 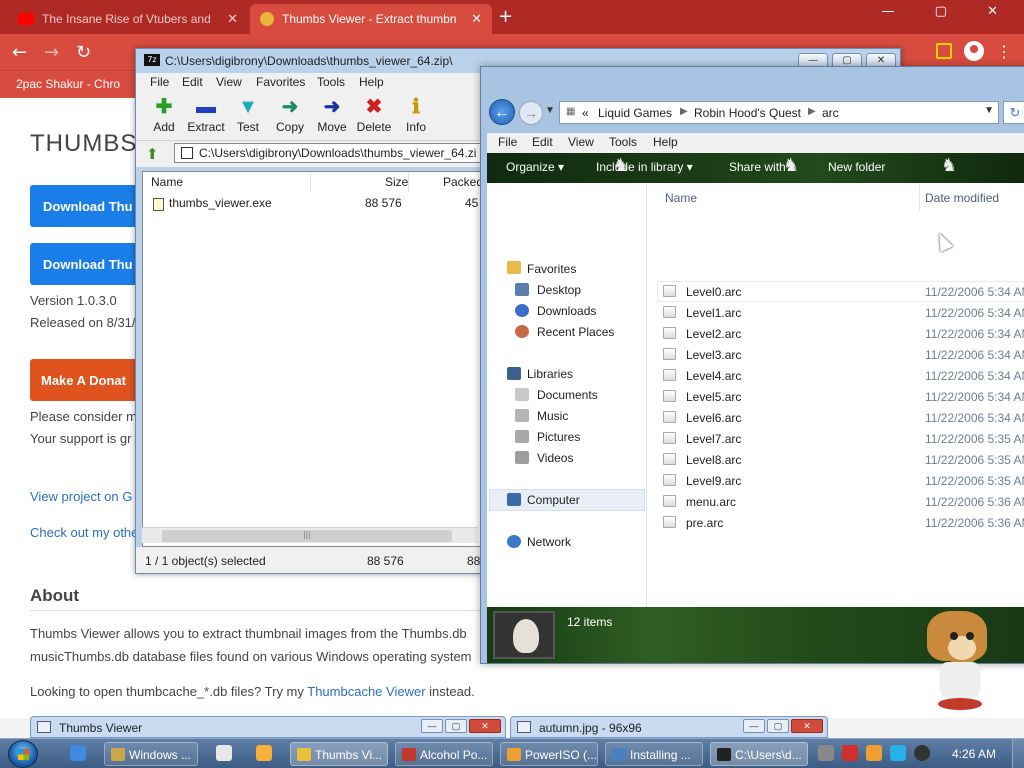 What do you see at coordinates (535, 167) in the screenshot?
I see `organize-button: Organize ▾` at bounding box center [535, 167].